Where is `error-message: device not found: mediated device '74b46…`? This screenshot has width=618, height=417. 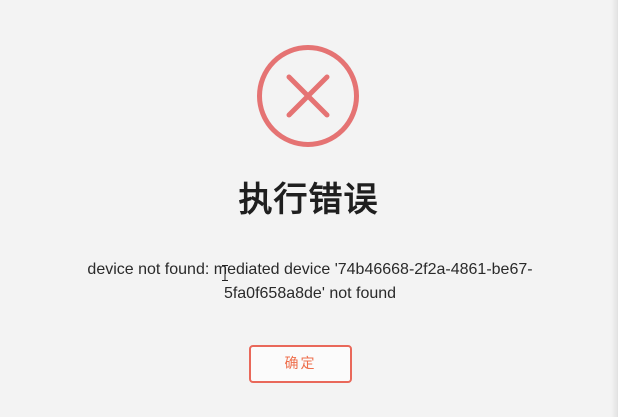 error-message: device not found: mediated device '74b46… is located at coordinates (310, 281).